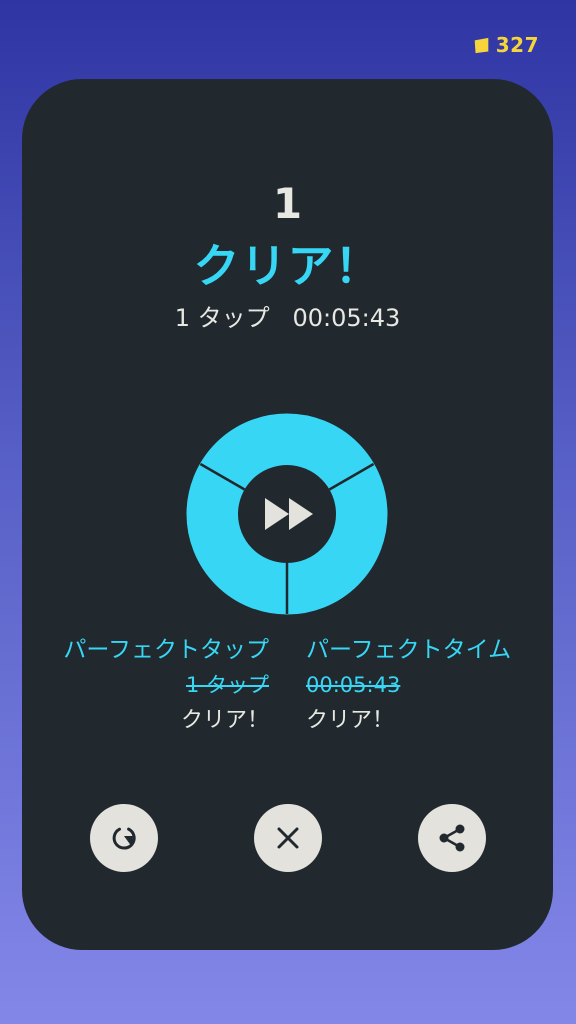  Describe the element at coordinates (353, 685) in the screenshot. I see `perfect-time-value: 00:05:43` at that location.